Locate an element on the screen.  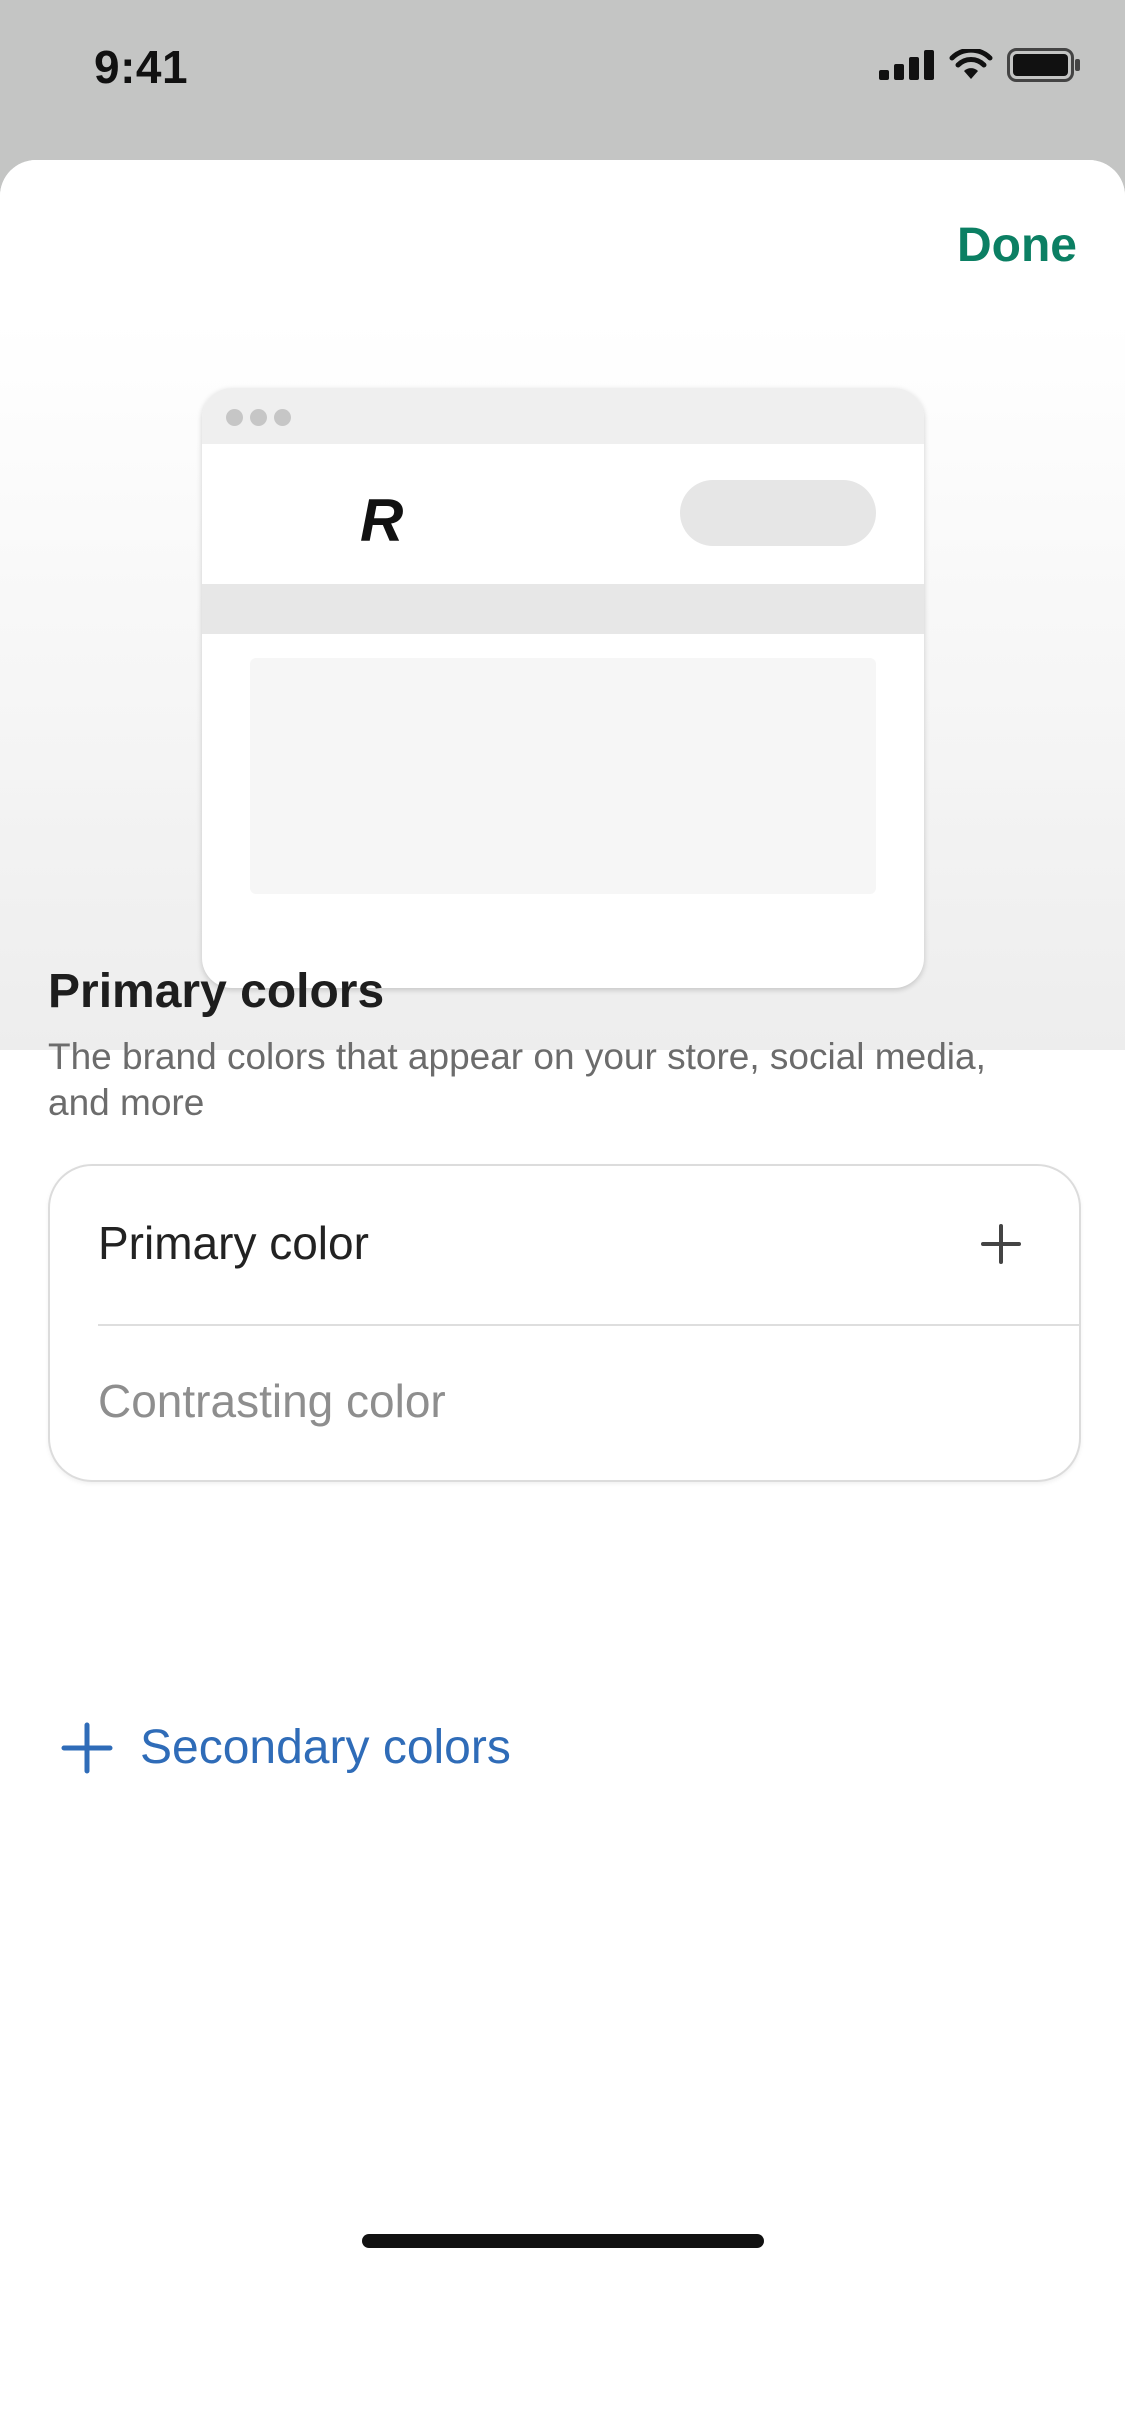
section-title: Primary colors is located at coordinates (216, 991).